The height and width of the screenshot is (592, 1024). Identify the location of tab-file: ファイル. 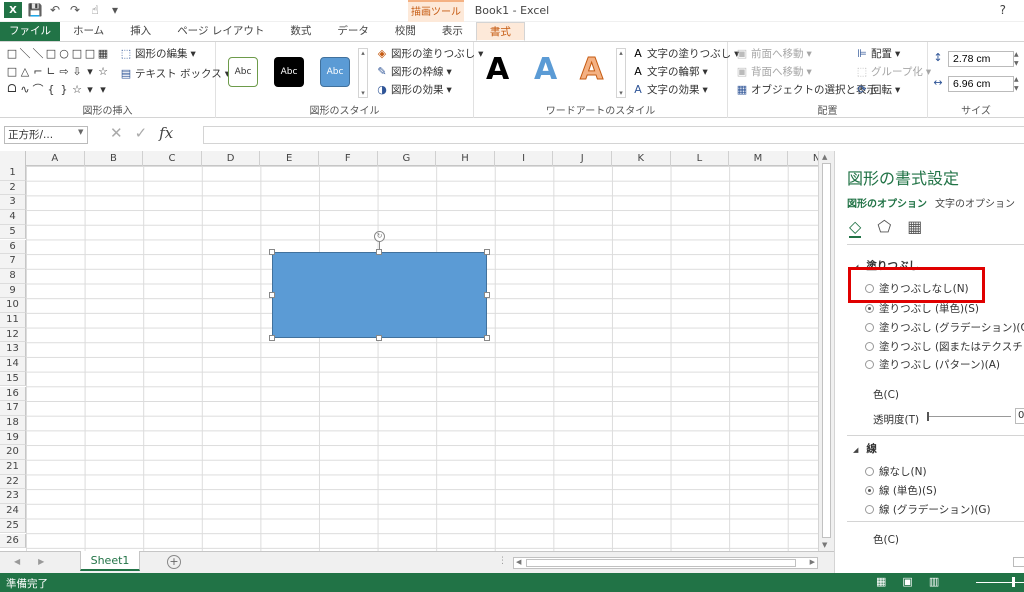
(30, 31).